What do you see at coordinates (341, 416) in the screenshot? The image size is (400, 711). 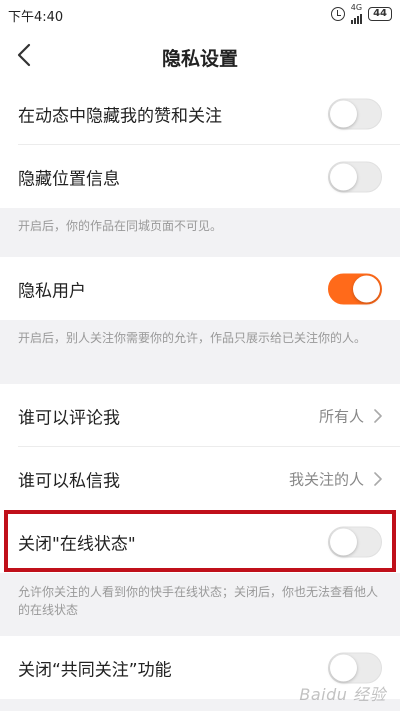 I see `setting-value: 所有人` at bounding box center [341, 416].